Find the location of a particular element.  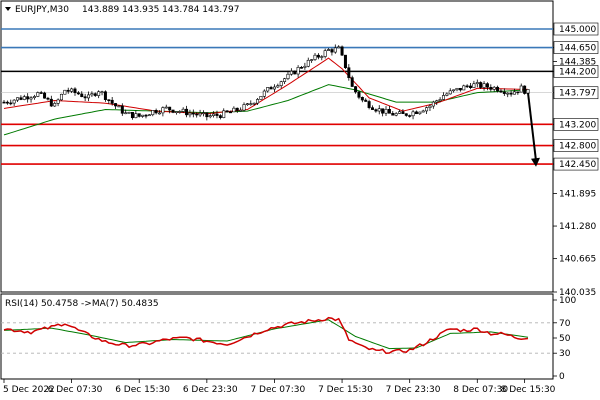

rsi-y-tick-label: 100 is located at coordinates (567, 301).